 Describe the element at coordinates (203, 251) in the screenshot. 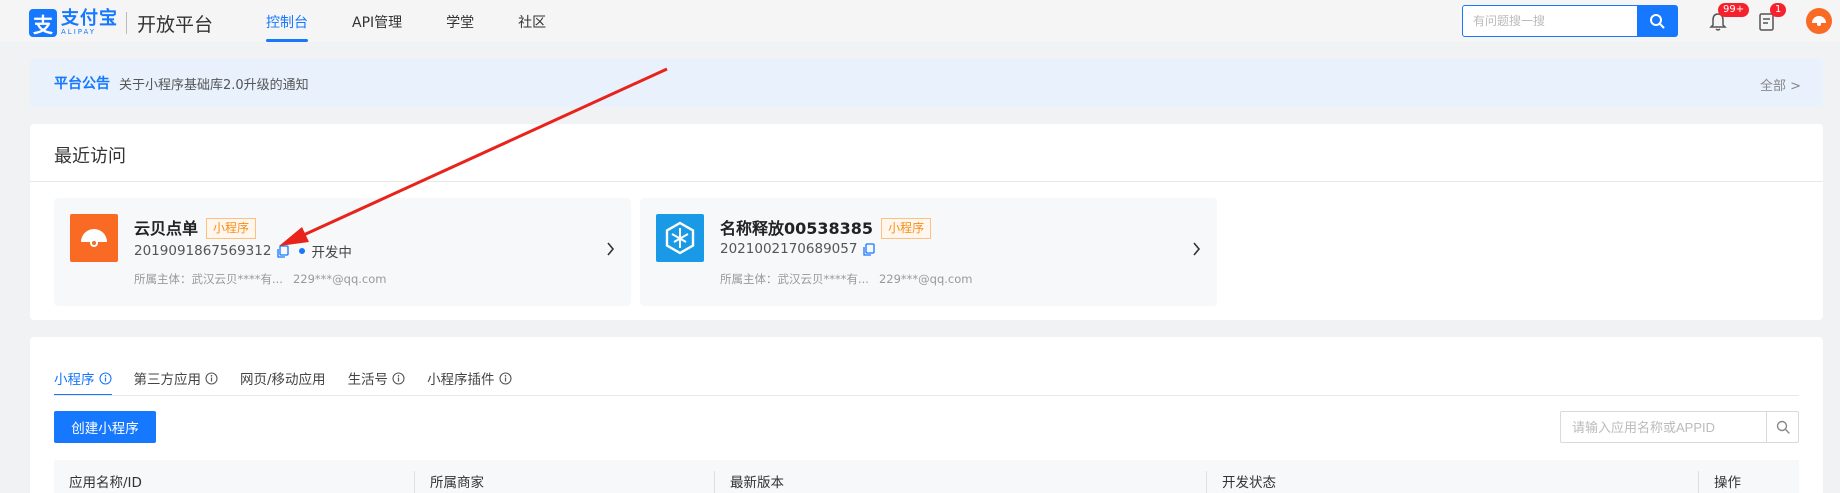

I see `app-id: 2019091867569312` at that location.